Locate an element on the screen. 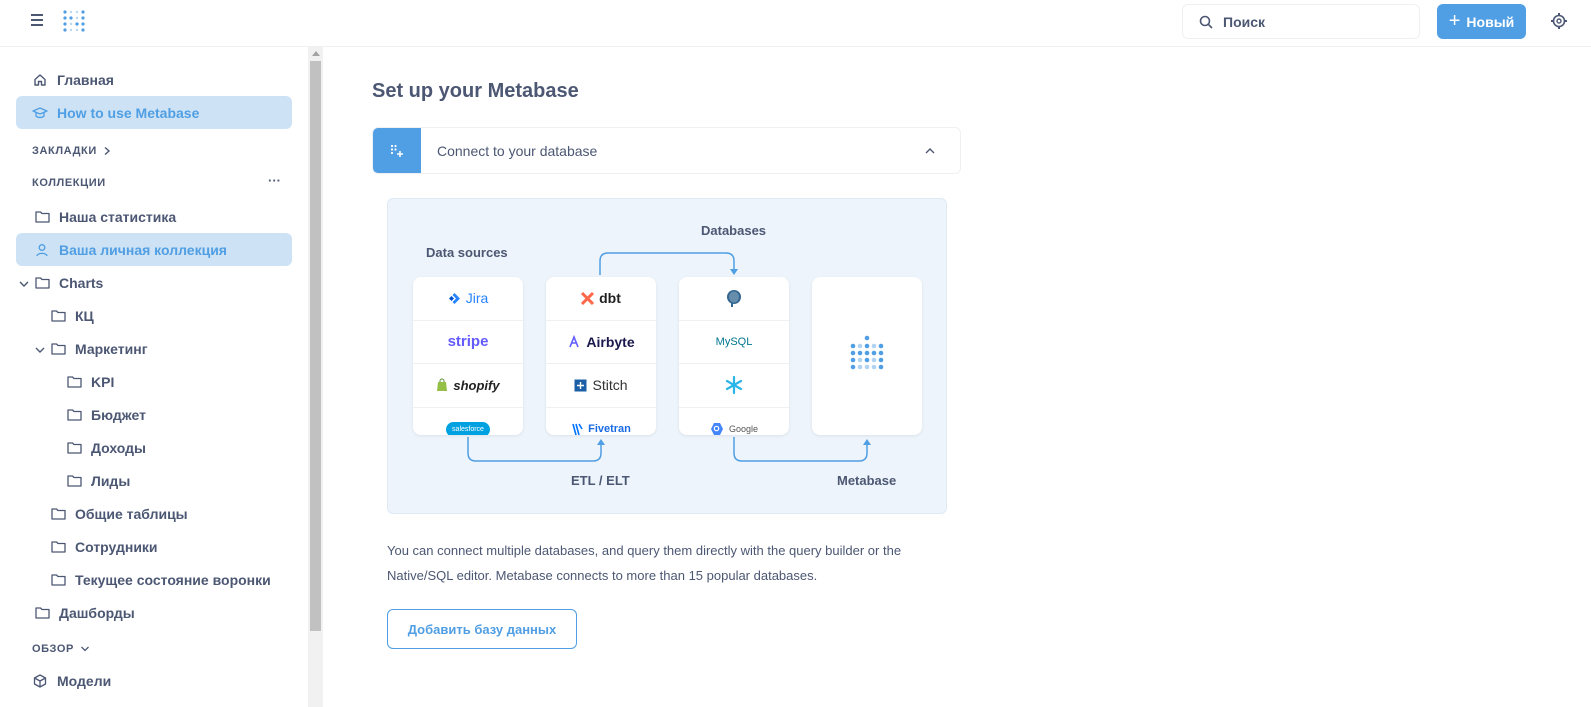 The width and height of the screenshot is (1591, 707). jira-logo: Jira is located at coordinates (468, 299).